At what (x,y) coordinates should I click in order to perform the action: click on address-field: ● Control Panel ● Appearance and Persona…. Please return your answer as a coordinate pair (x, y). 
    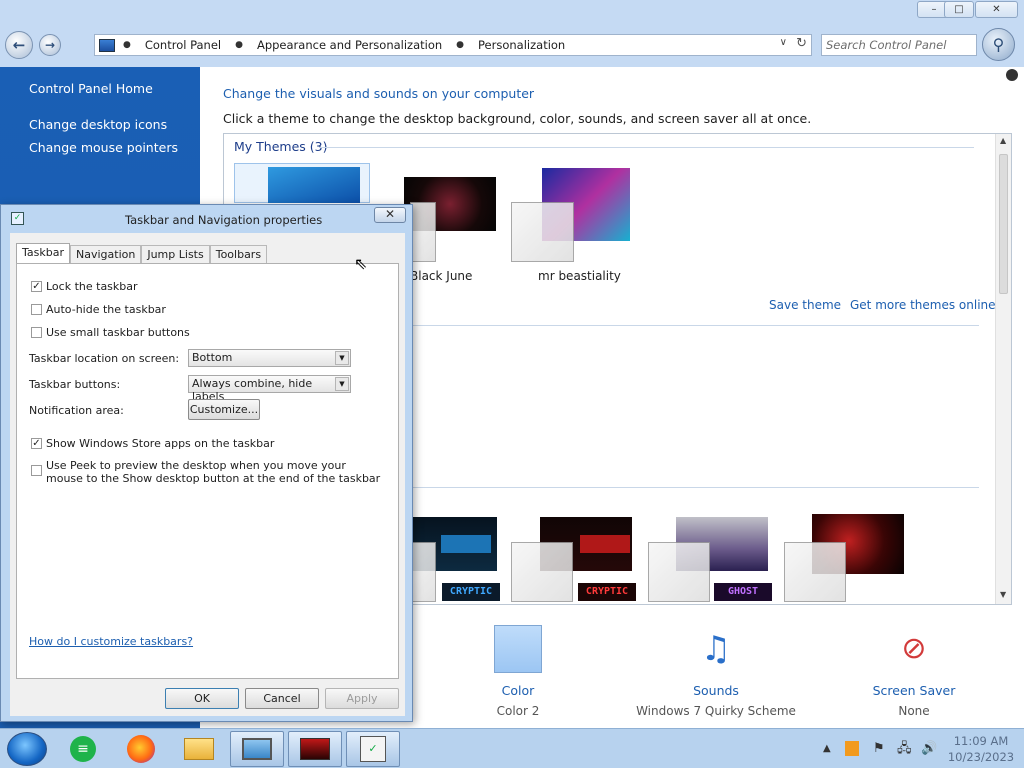
    Looking at the image, I should click on (453, 45).